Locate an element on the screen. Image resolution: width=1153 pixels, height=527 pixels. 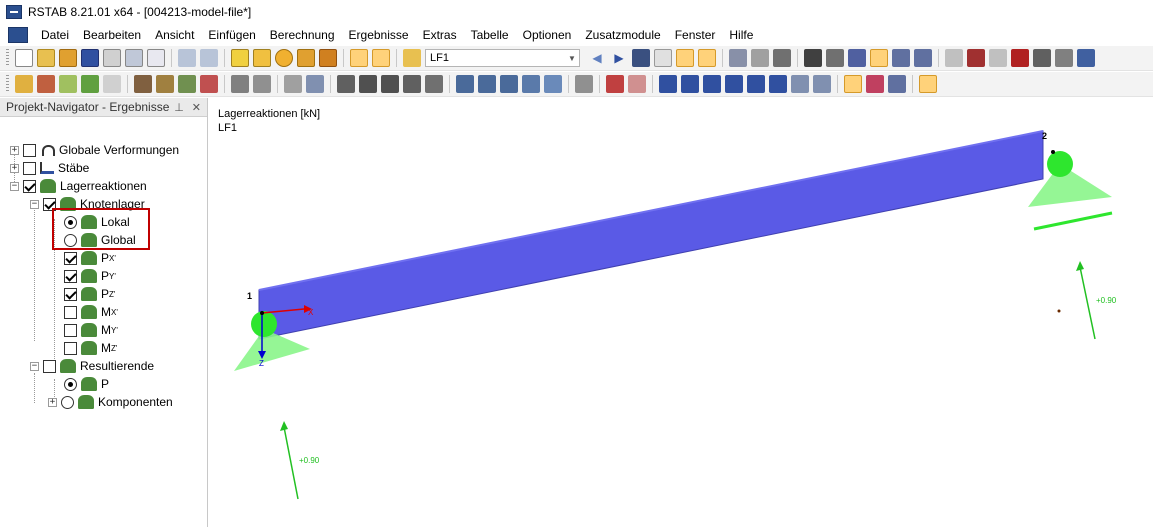
force-vz-icon is located at coordinates (712, 84).